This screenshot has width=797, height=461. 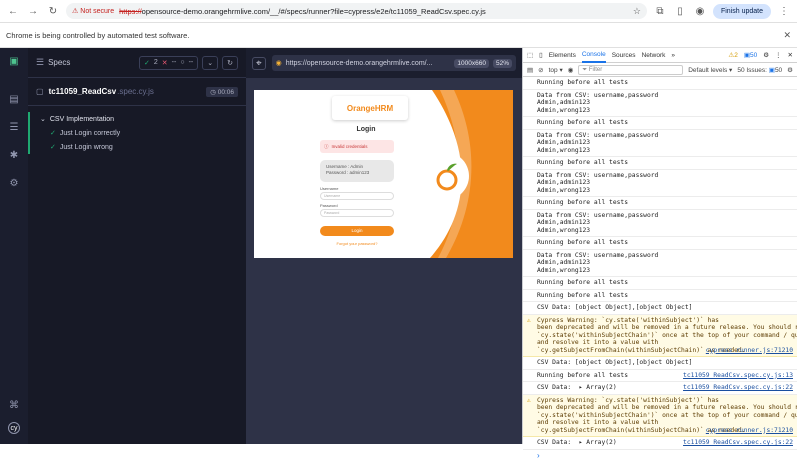 I want to click on more-tabs-icon: », so click(x=673, y=55).